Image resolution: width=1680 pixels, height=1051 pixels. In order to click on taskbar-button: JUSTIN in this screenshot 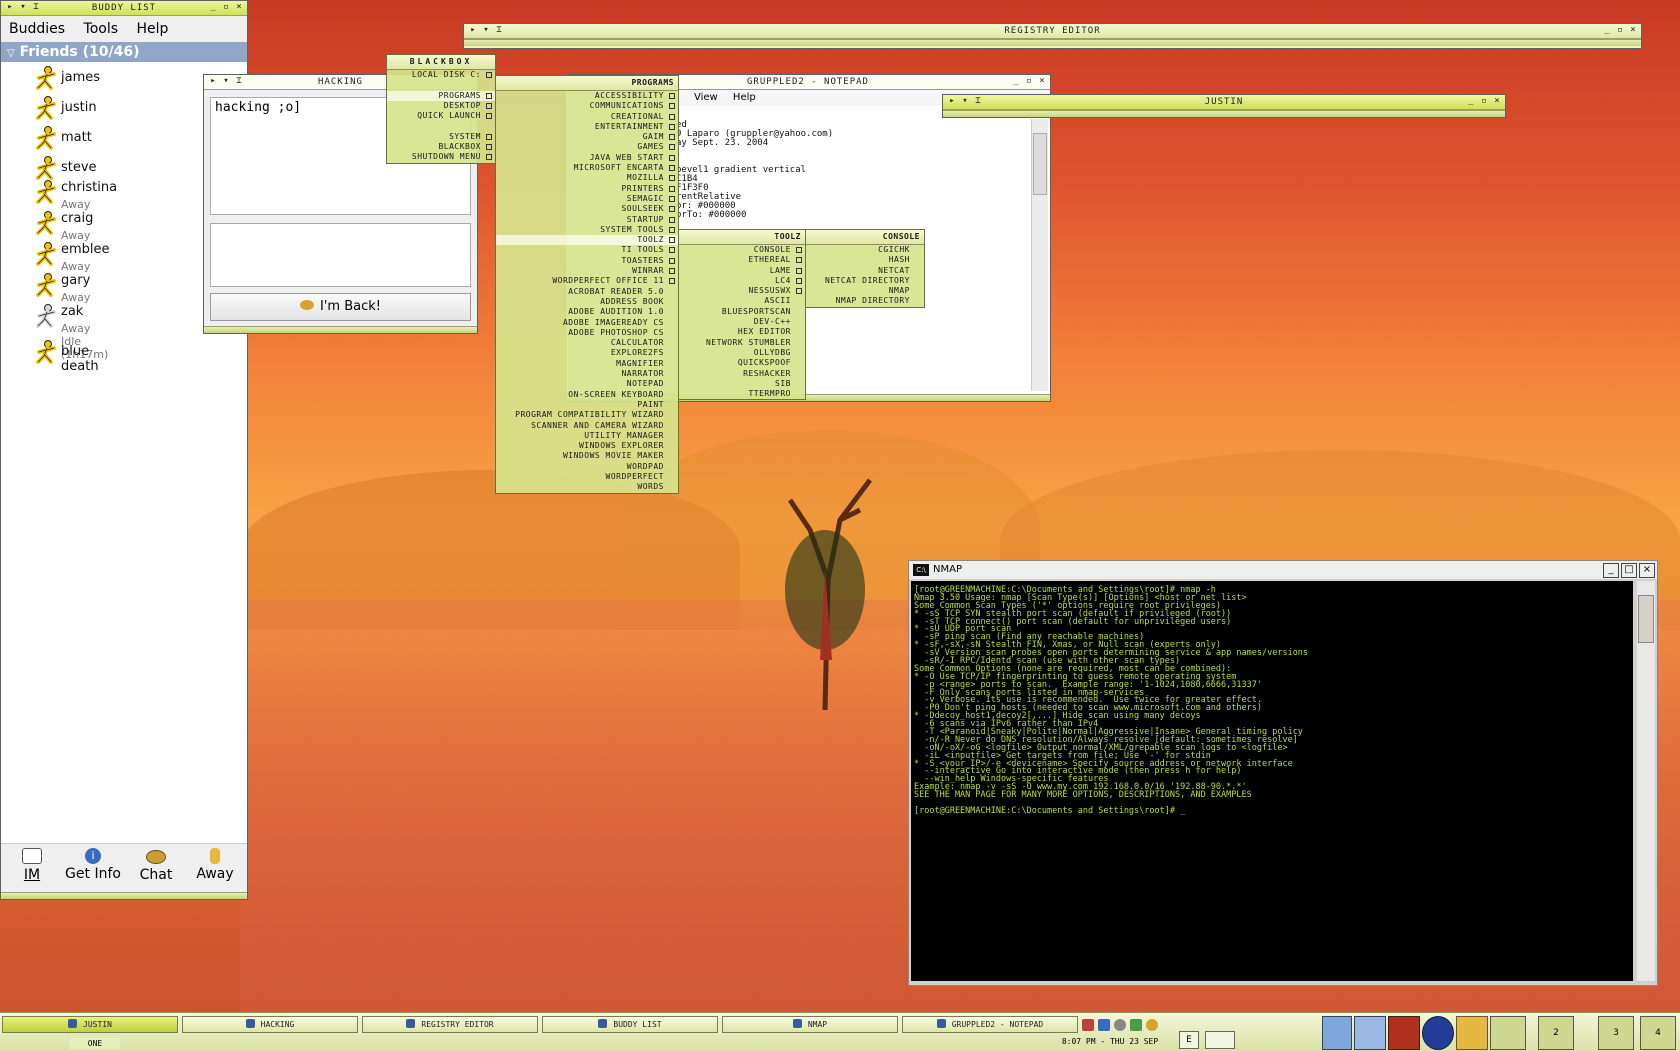, I will do `click(90, 1024)`.